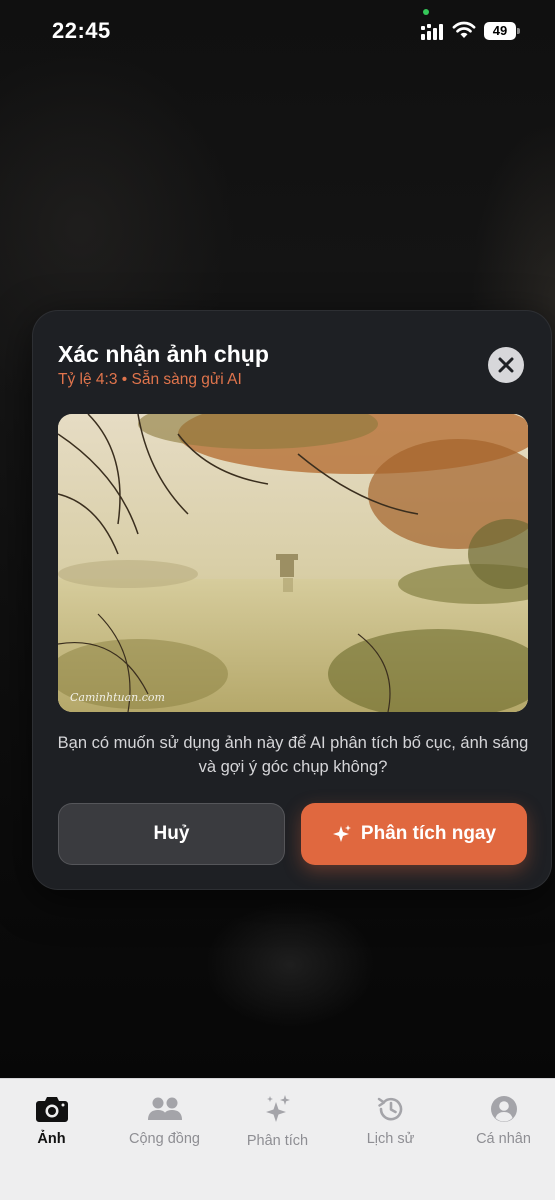 Image resolution: width=555 pixels, height=1200 pixels. Describe the element at coordinates (117, 697) in the screenshot. I see `photo-watermark: Caminhtuan.com` at that location.